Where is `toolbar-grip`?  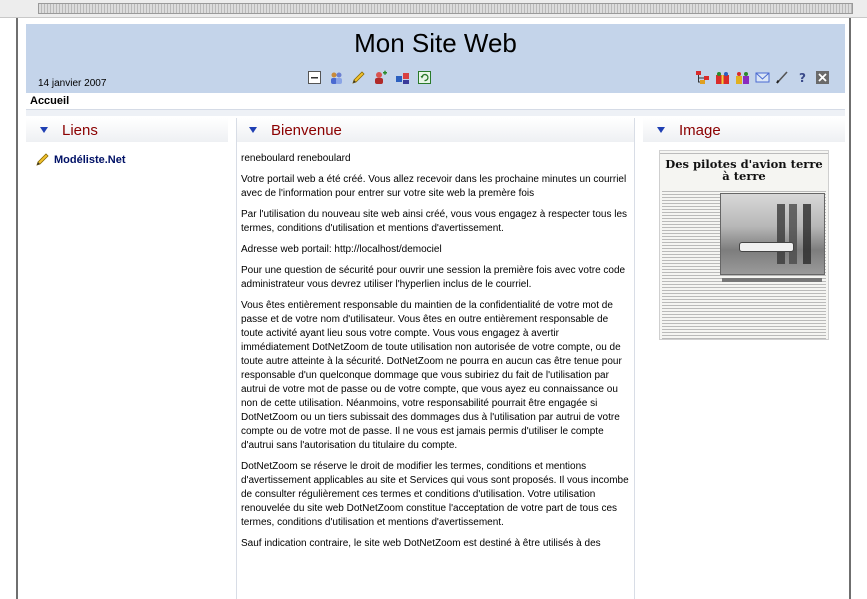
toolbar-grip is located at coordinates (445, 8).